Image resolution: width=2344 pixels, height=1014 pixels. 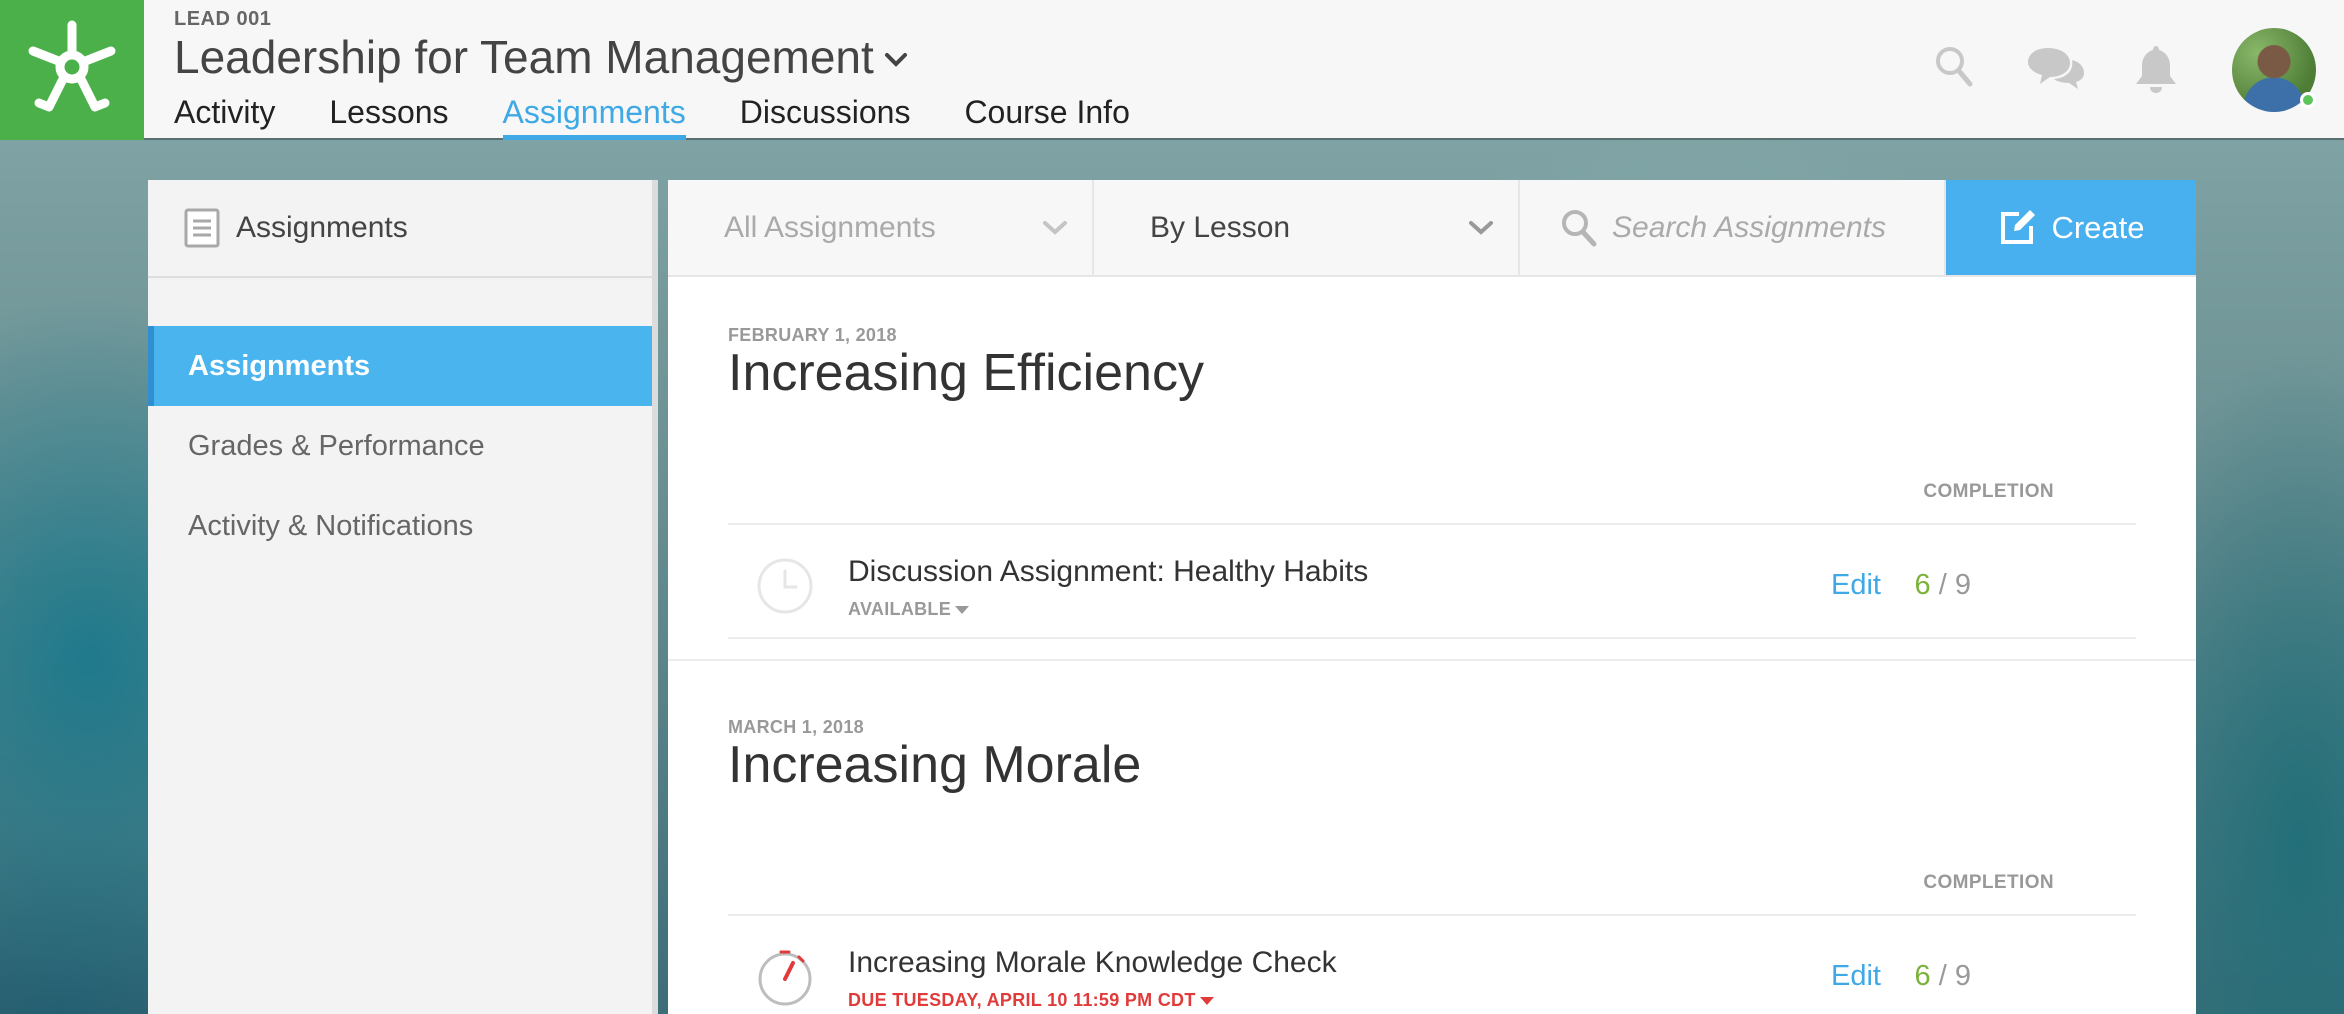 I want to click on assignment-status-dropdown: AVAILABLE, so click(x=909, y=609).